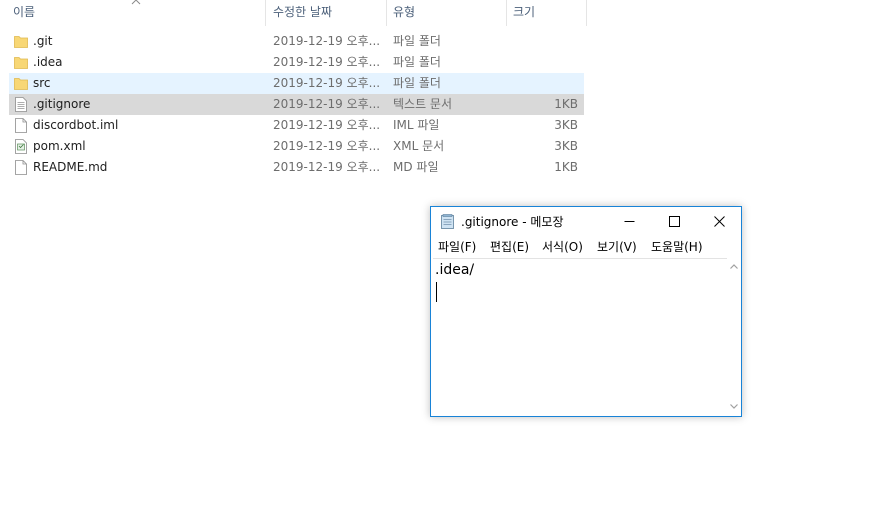  I want to click on notepad-title-bar: .gitignore - 메모장, so click(586, 222).